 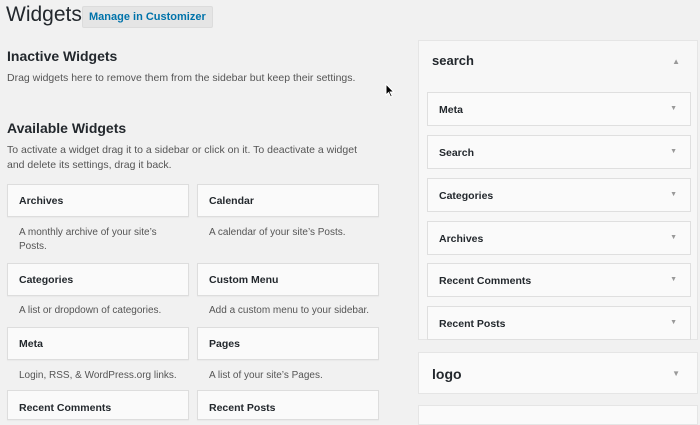 What do you see at coordinates (466, 196) in the screenshot?
I see `sidebar-widget-label: Categories` at bounding box center [466, 196].